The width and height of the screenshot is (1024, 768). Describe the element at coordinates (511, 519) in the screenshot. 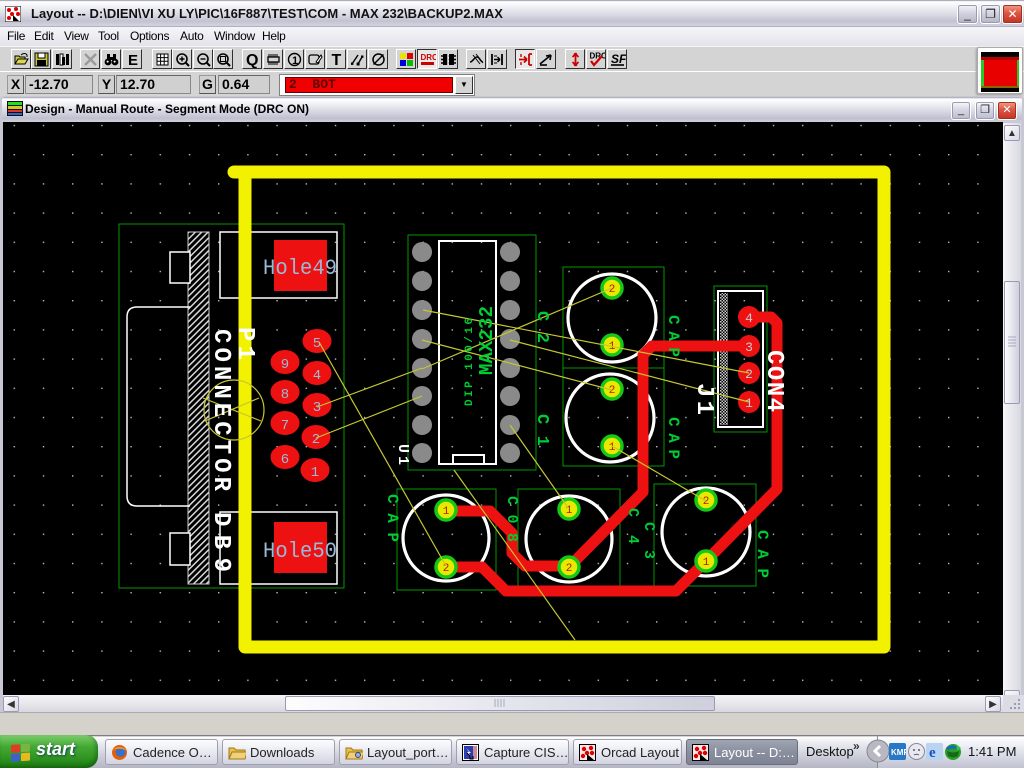

I see `svg-text: C08` at that location.